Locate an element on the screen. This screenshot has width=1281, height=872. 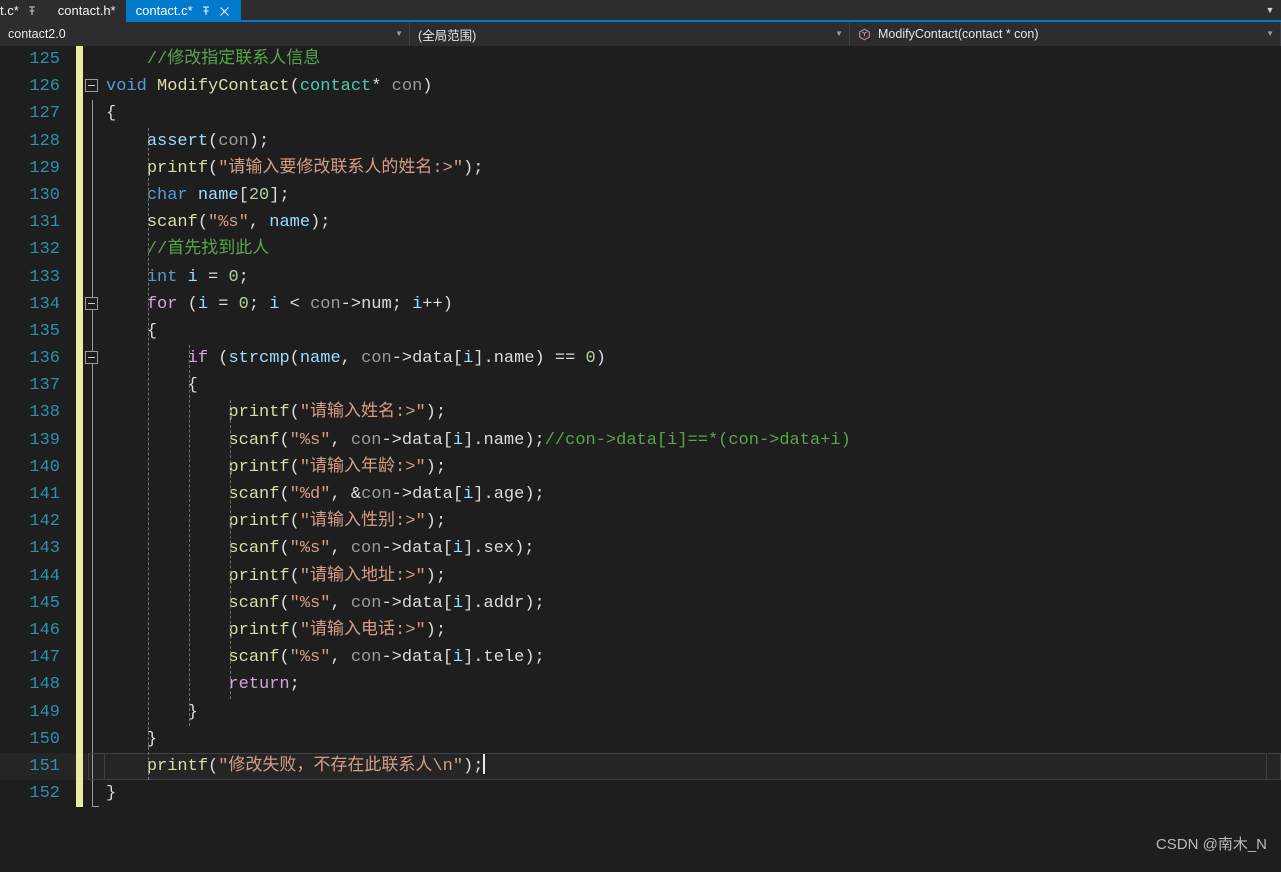
code-line: 146 printf("请输入电话:>"); is located at coordinates (640, 630).